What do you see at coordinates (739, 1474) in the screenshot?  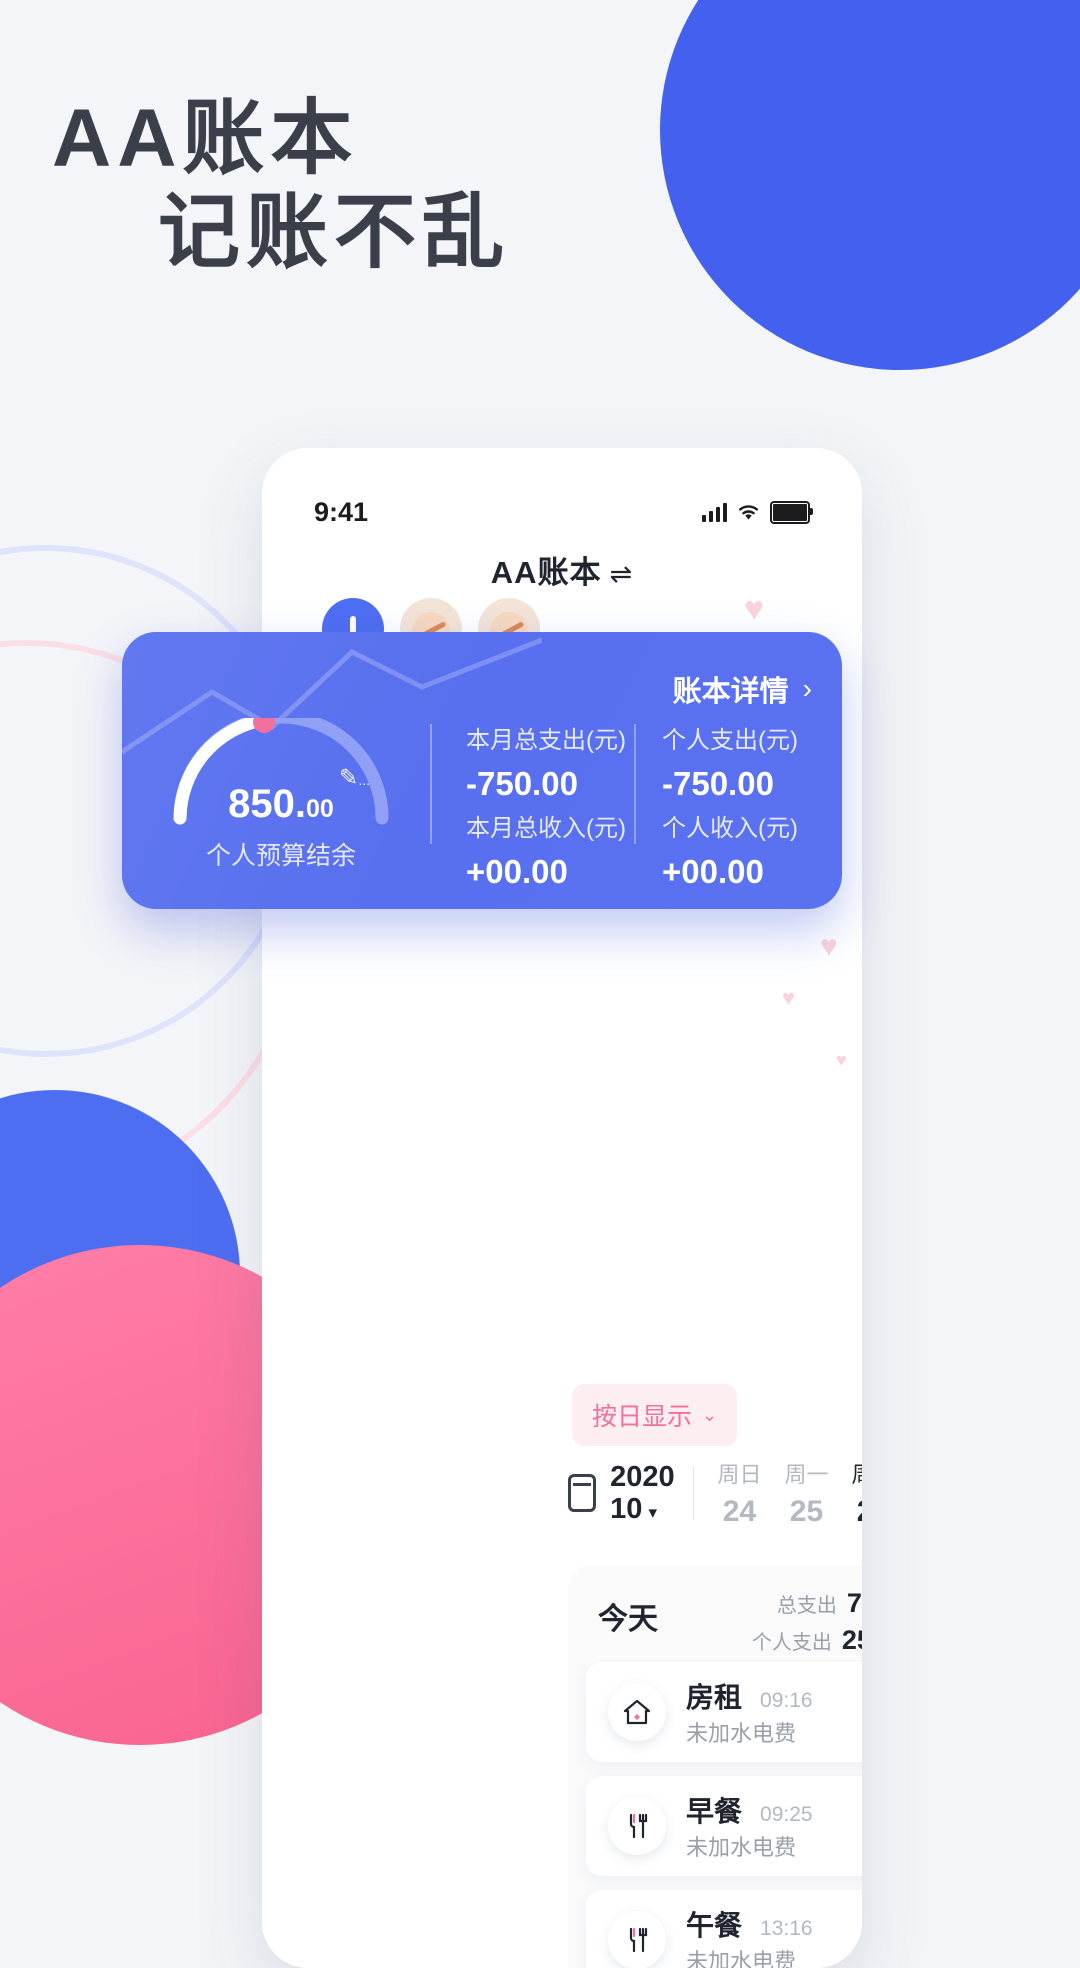 I see `day-name: 周日` at bounding box center [739, 1474].